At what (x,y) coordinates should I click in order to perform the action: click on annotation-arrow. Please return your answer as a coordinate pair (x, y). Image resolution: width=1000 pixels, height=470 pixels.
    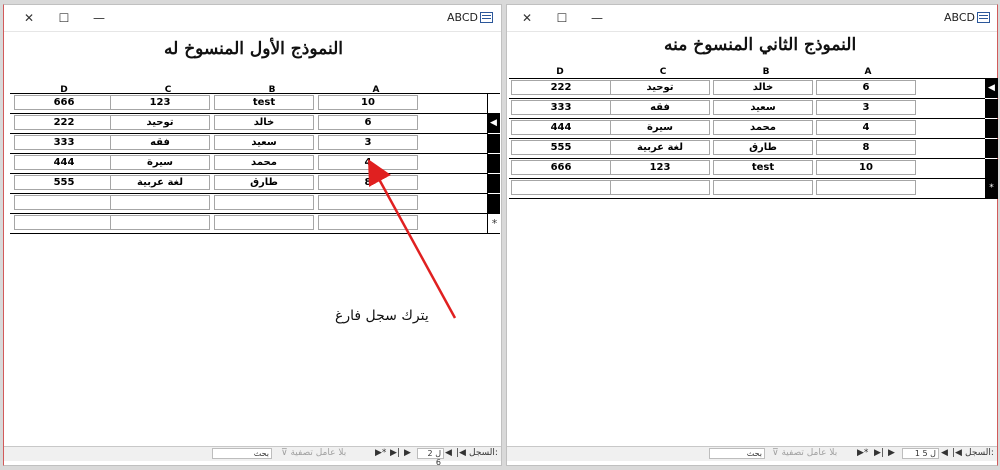
    Looking at the image, I should click on (412, 239).